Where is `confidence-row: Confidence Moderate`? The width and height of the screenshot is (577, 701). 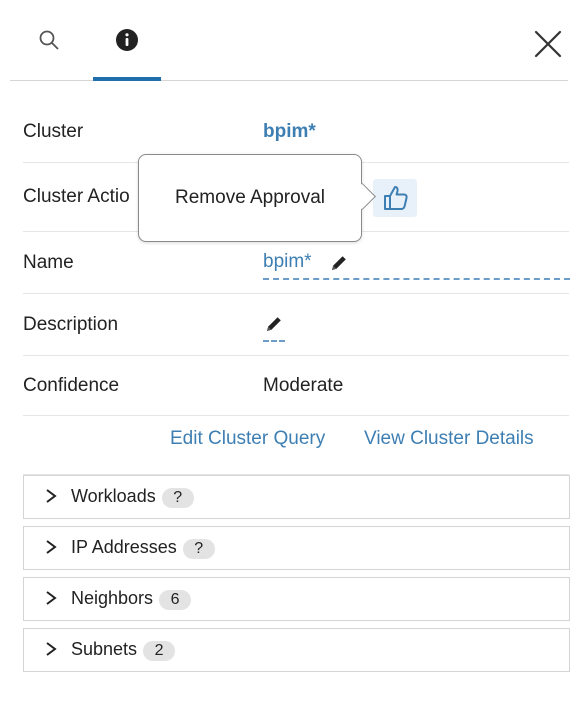 confidence-row: Confidence Moderate is located at coordinates (296, 386).